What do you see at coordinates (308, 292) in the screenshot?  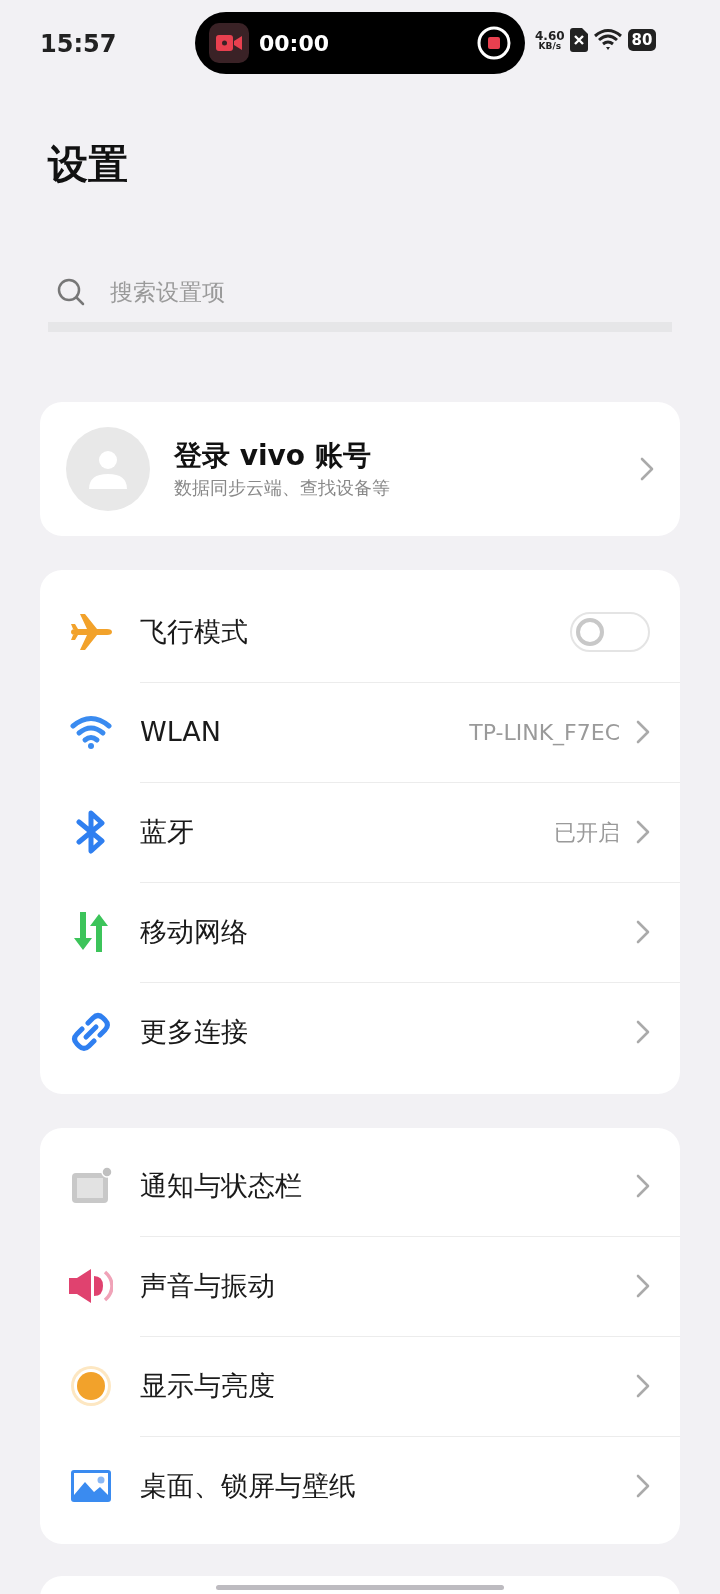 I see `search-field: 搜索设置项` at bounding box center [308, 292].